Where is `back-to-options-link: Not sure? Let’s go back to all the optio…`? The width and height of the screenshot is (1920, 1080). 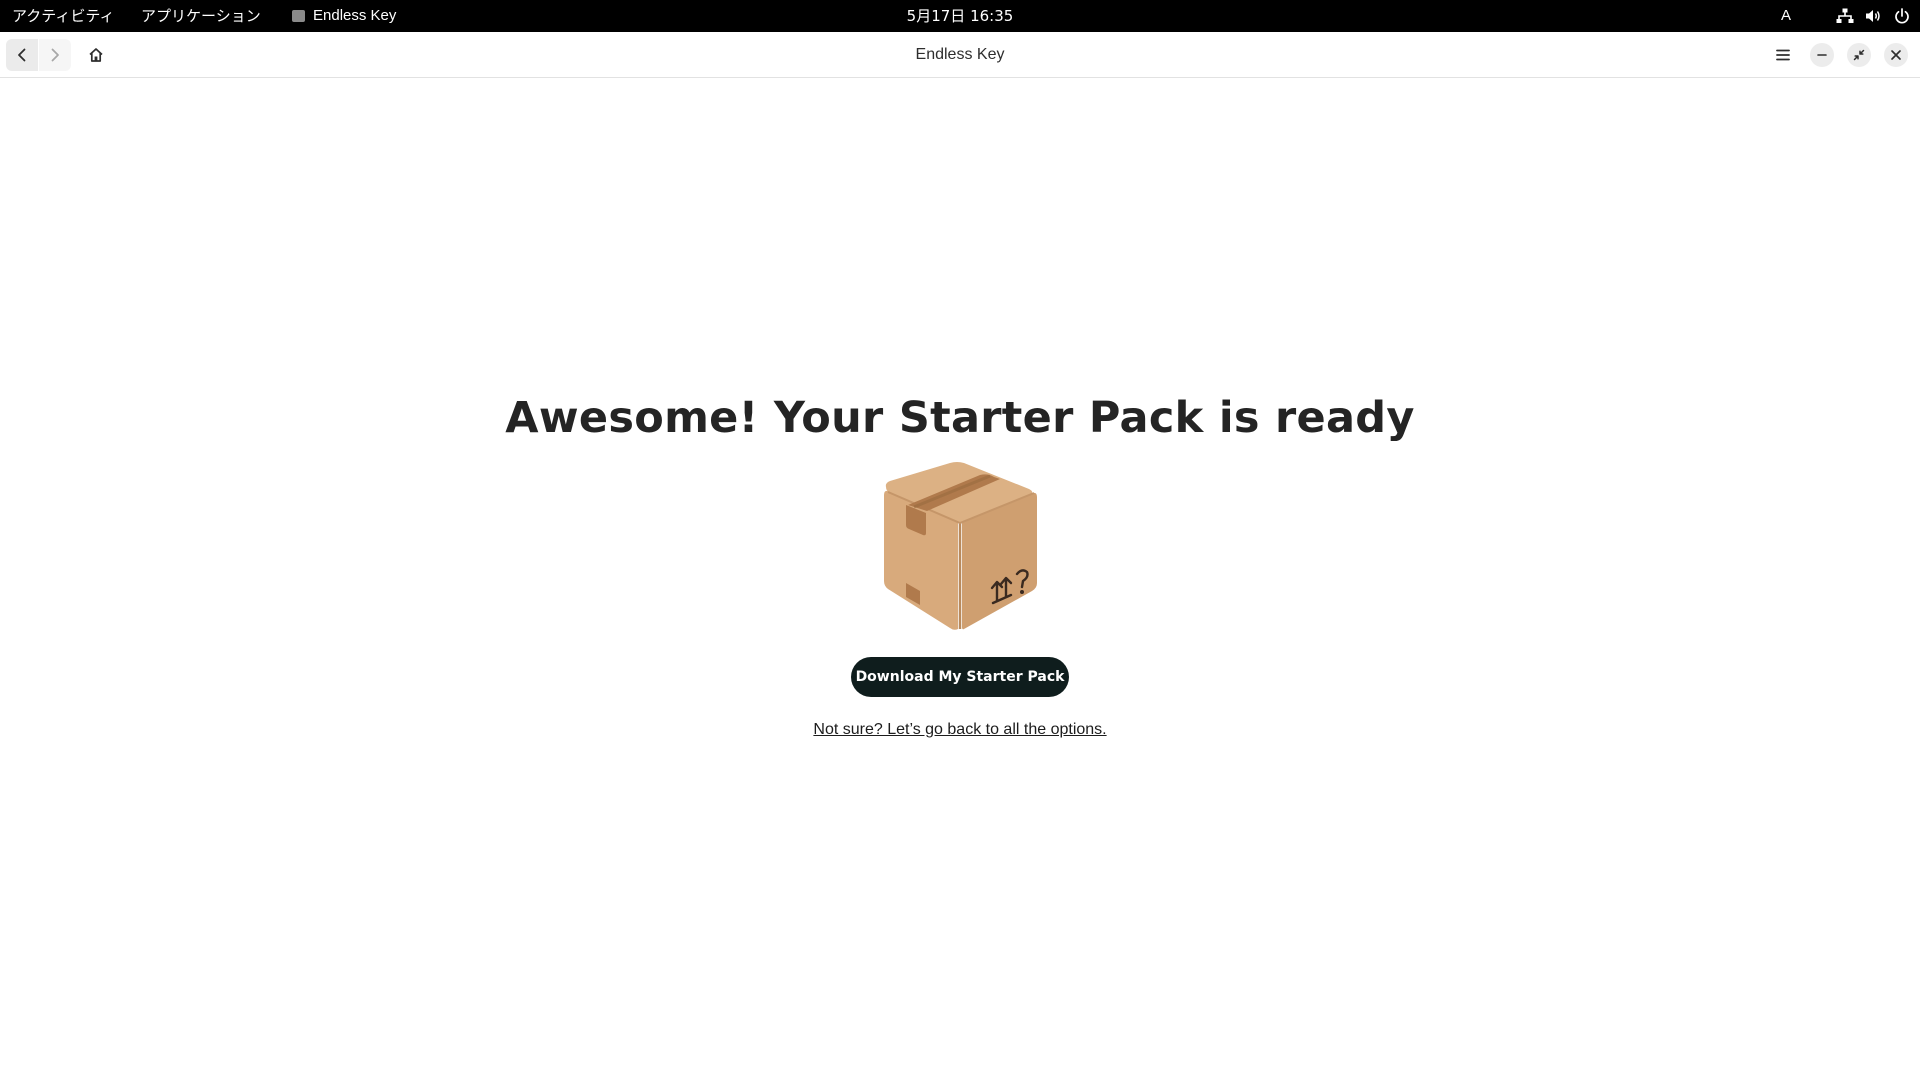 back-to-options-link: Not sure? Let’s go back to all the optio… is located at coordinates (959, 729).